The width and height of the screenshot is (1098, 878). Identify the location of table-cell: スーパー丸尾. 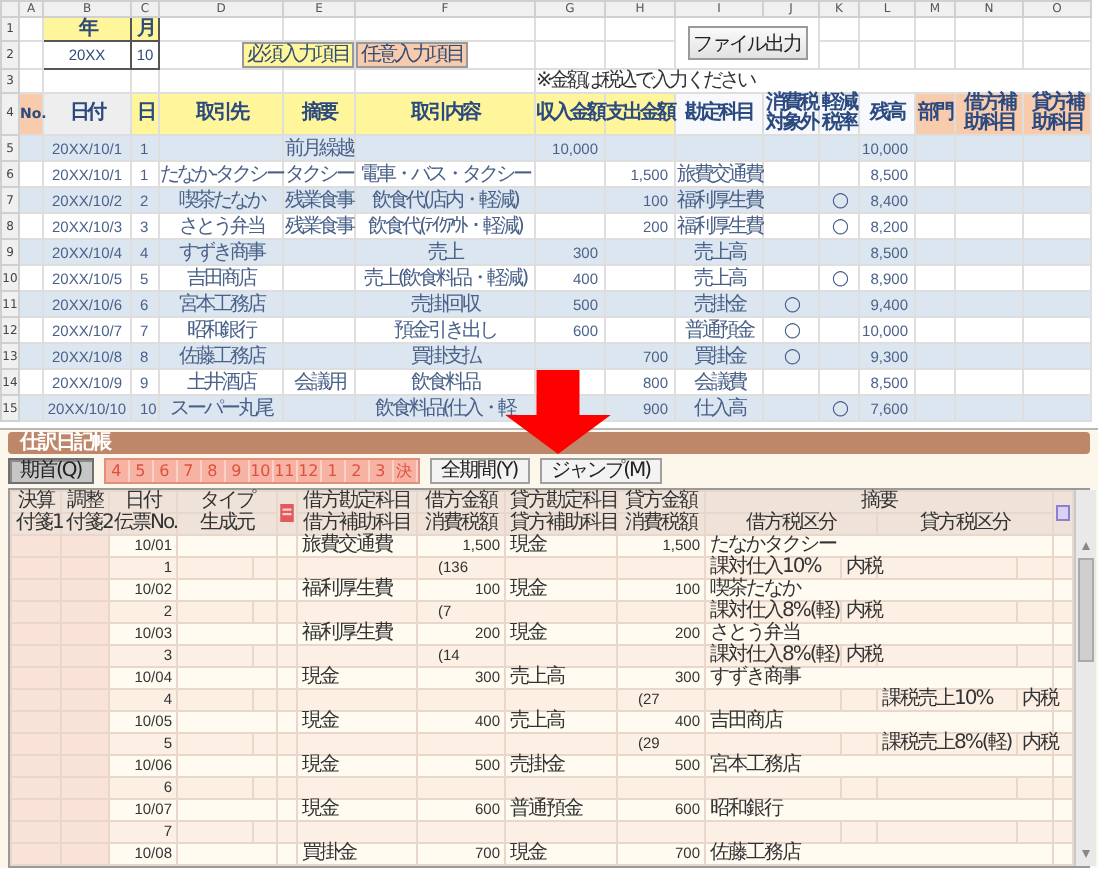
(221, 408).